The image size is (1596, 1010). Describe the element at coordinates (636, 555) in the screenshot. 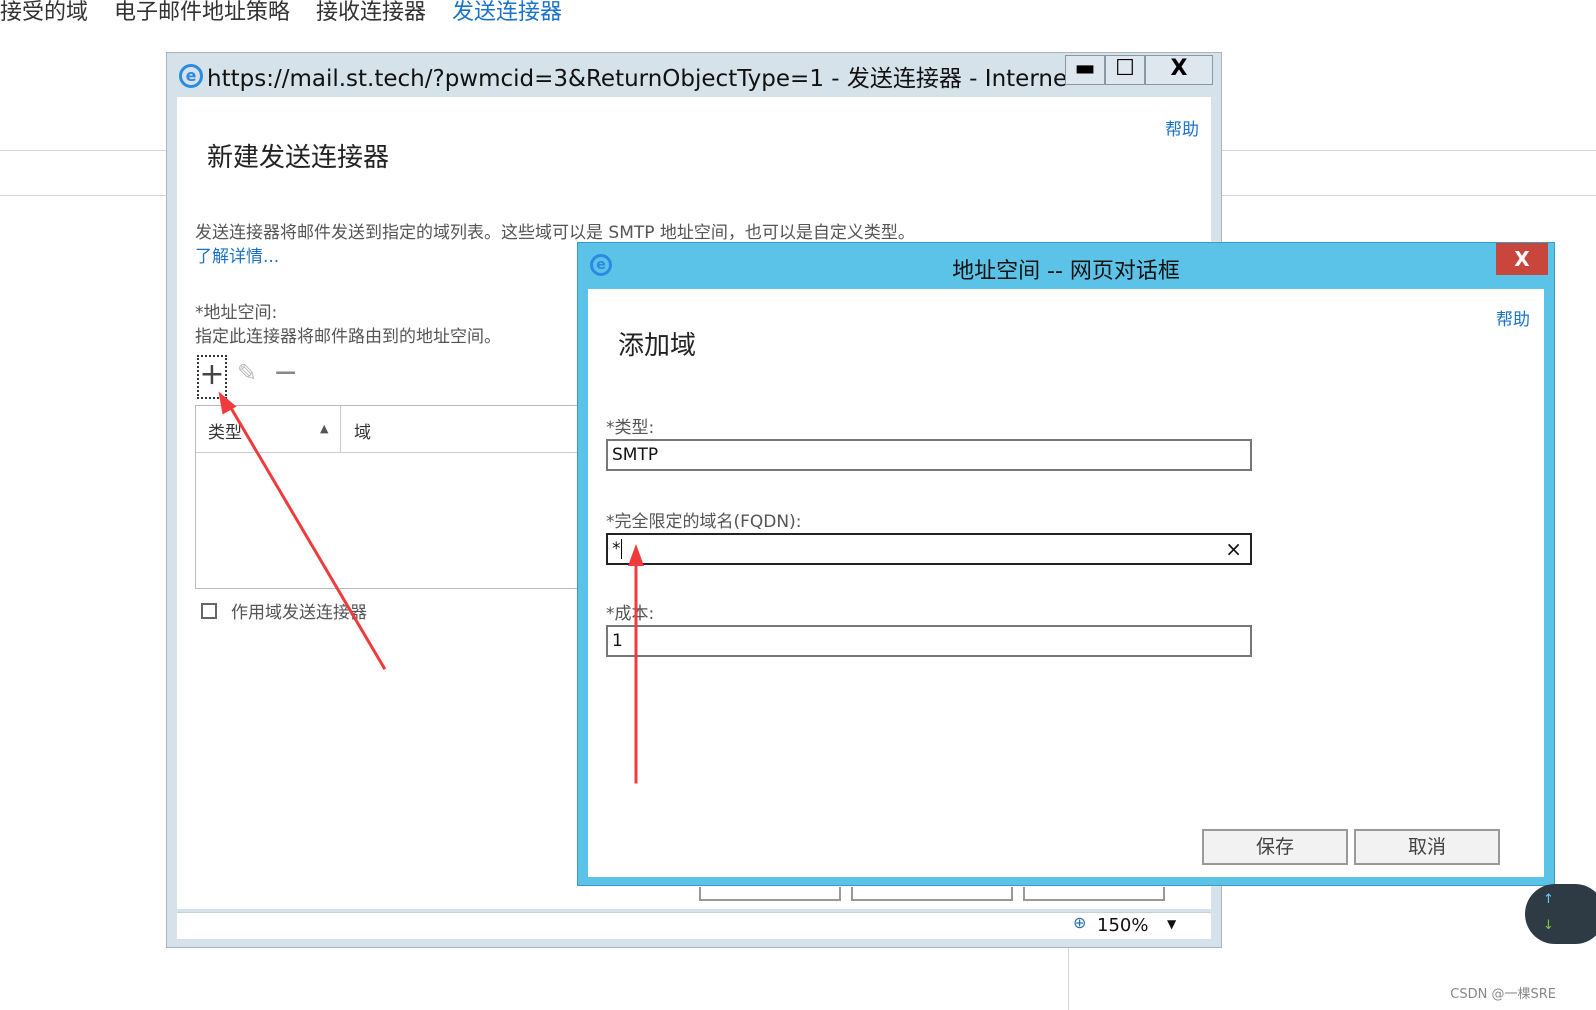

I see `annotation-arrow-head` at that location.